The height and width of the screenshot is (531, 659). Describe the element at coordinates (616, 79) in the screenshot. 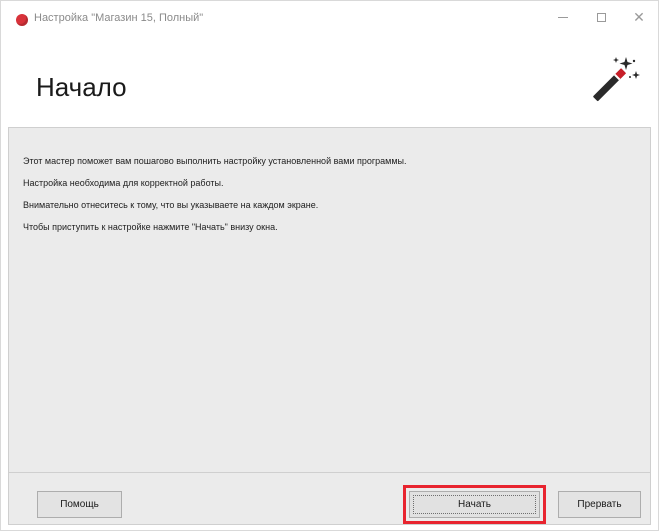

I see `magic-wand-icon` at that location.